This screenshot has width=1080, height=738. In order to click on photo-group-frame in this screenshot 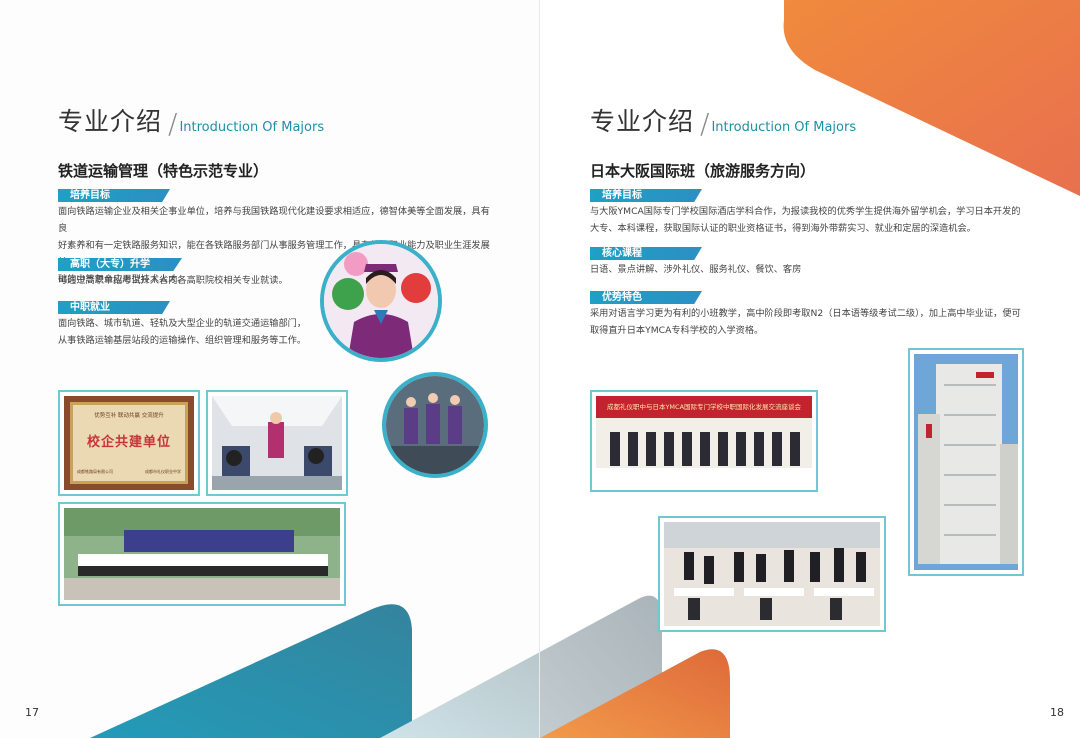, I will do `click(202, 554)`.